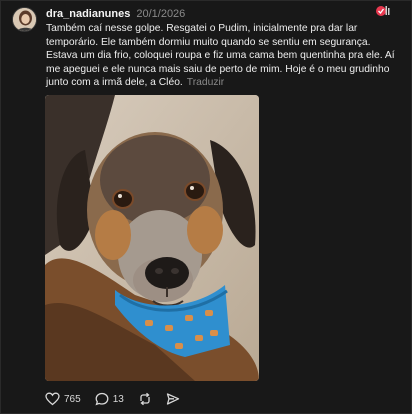  I want to click on avatar, so click(24, 19).